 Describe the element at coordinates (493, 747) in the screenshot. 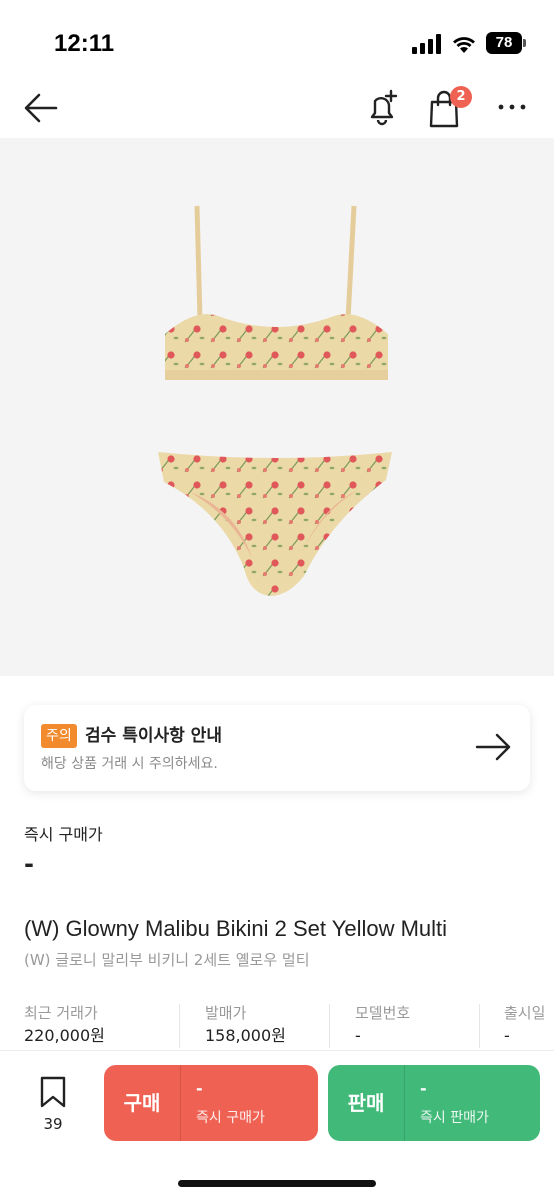

I see `arrow-right-icon` at that location.